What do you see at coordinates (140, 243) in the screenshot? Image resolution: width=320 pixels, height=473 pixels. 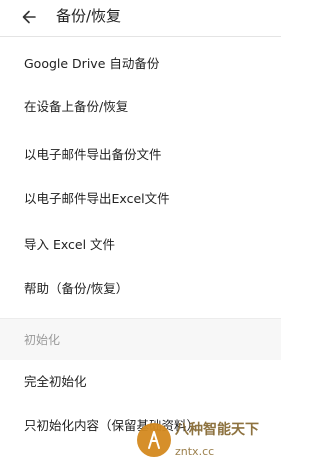 I see `menu-item-import-excel: 导入 Excel 文件` at bounding box center [140, 243].